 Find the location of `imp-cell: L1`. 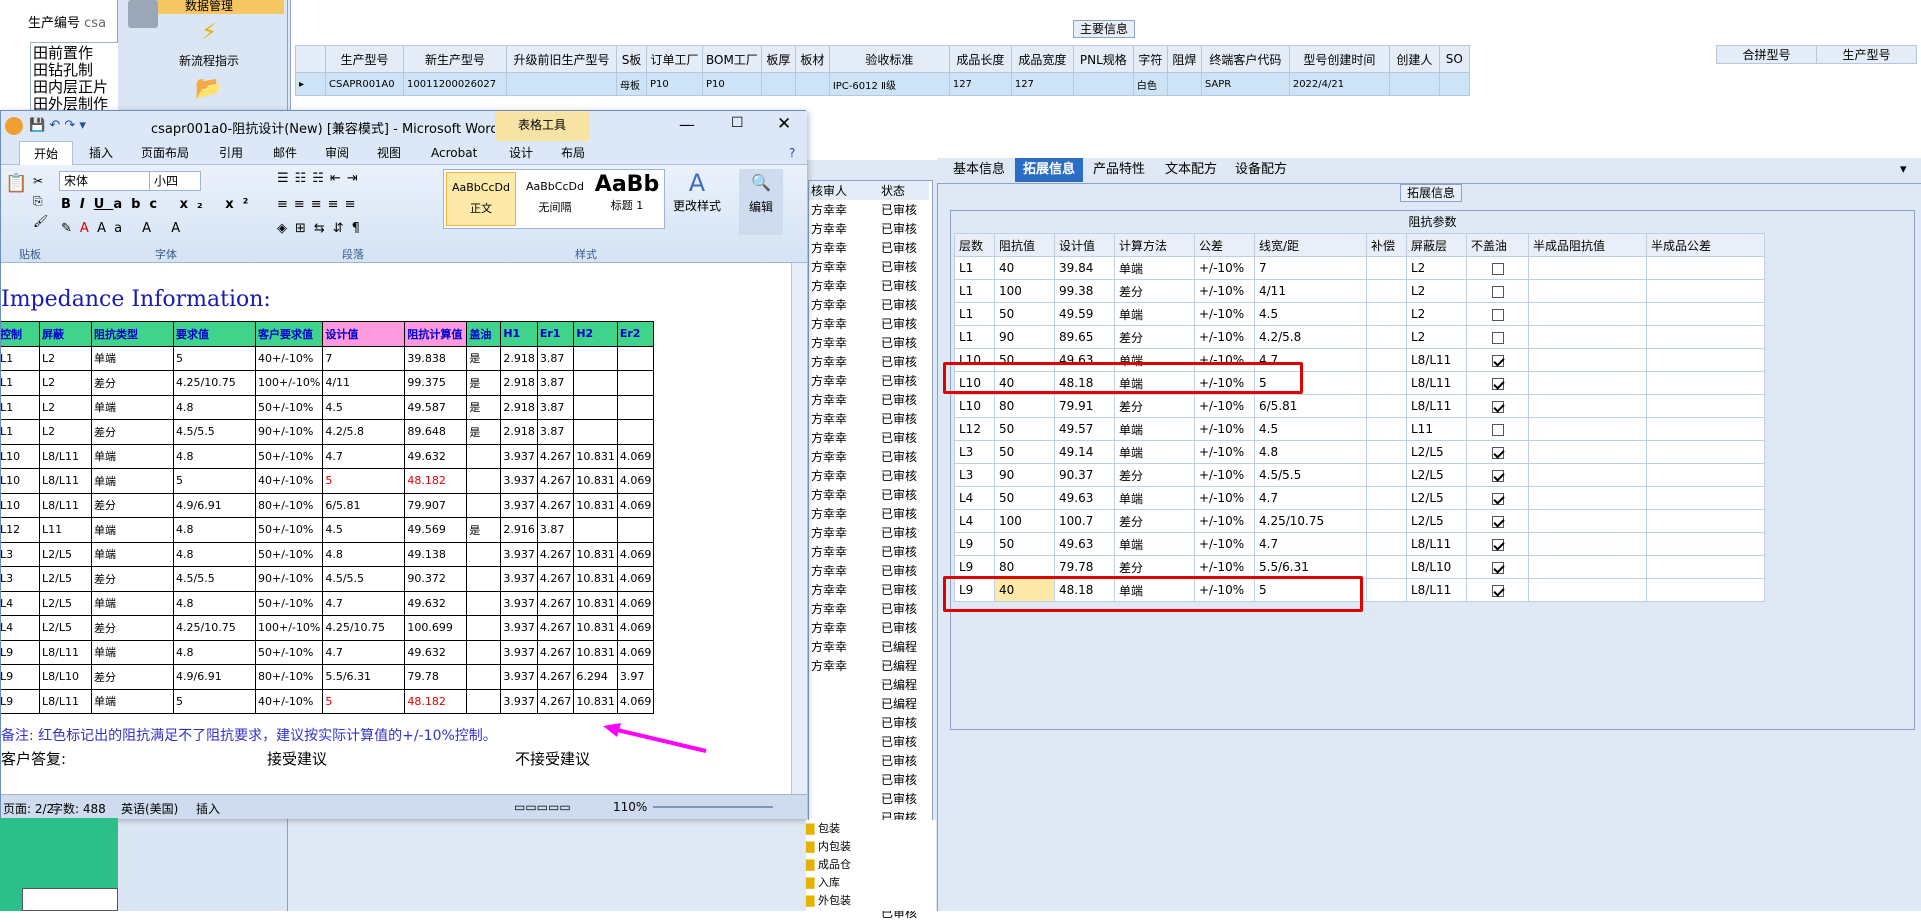

imp-cell: L1 is located at coordinates (974, 314).